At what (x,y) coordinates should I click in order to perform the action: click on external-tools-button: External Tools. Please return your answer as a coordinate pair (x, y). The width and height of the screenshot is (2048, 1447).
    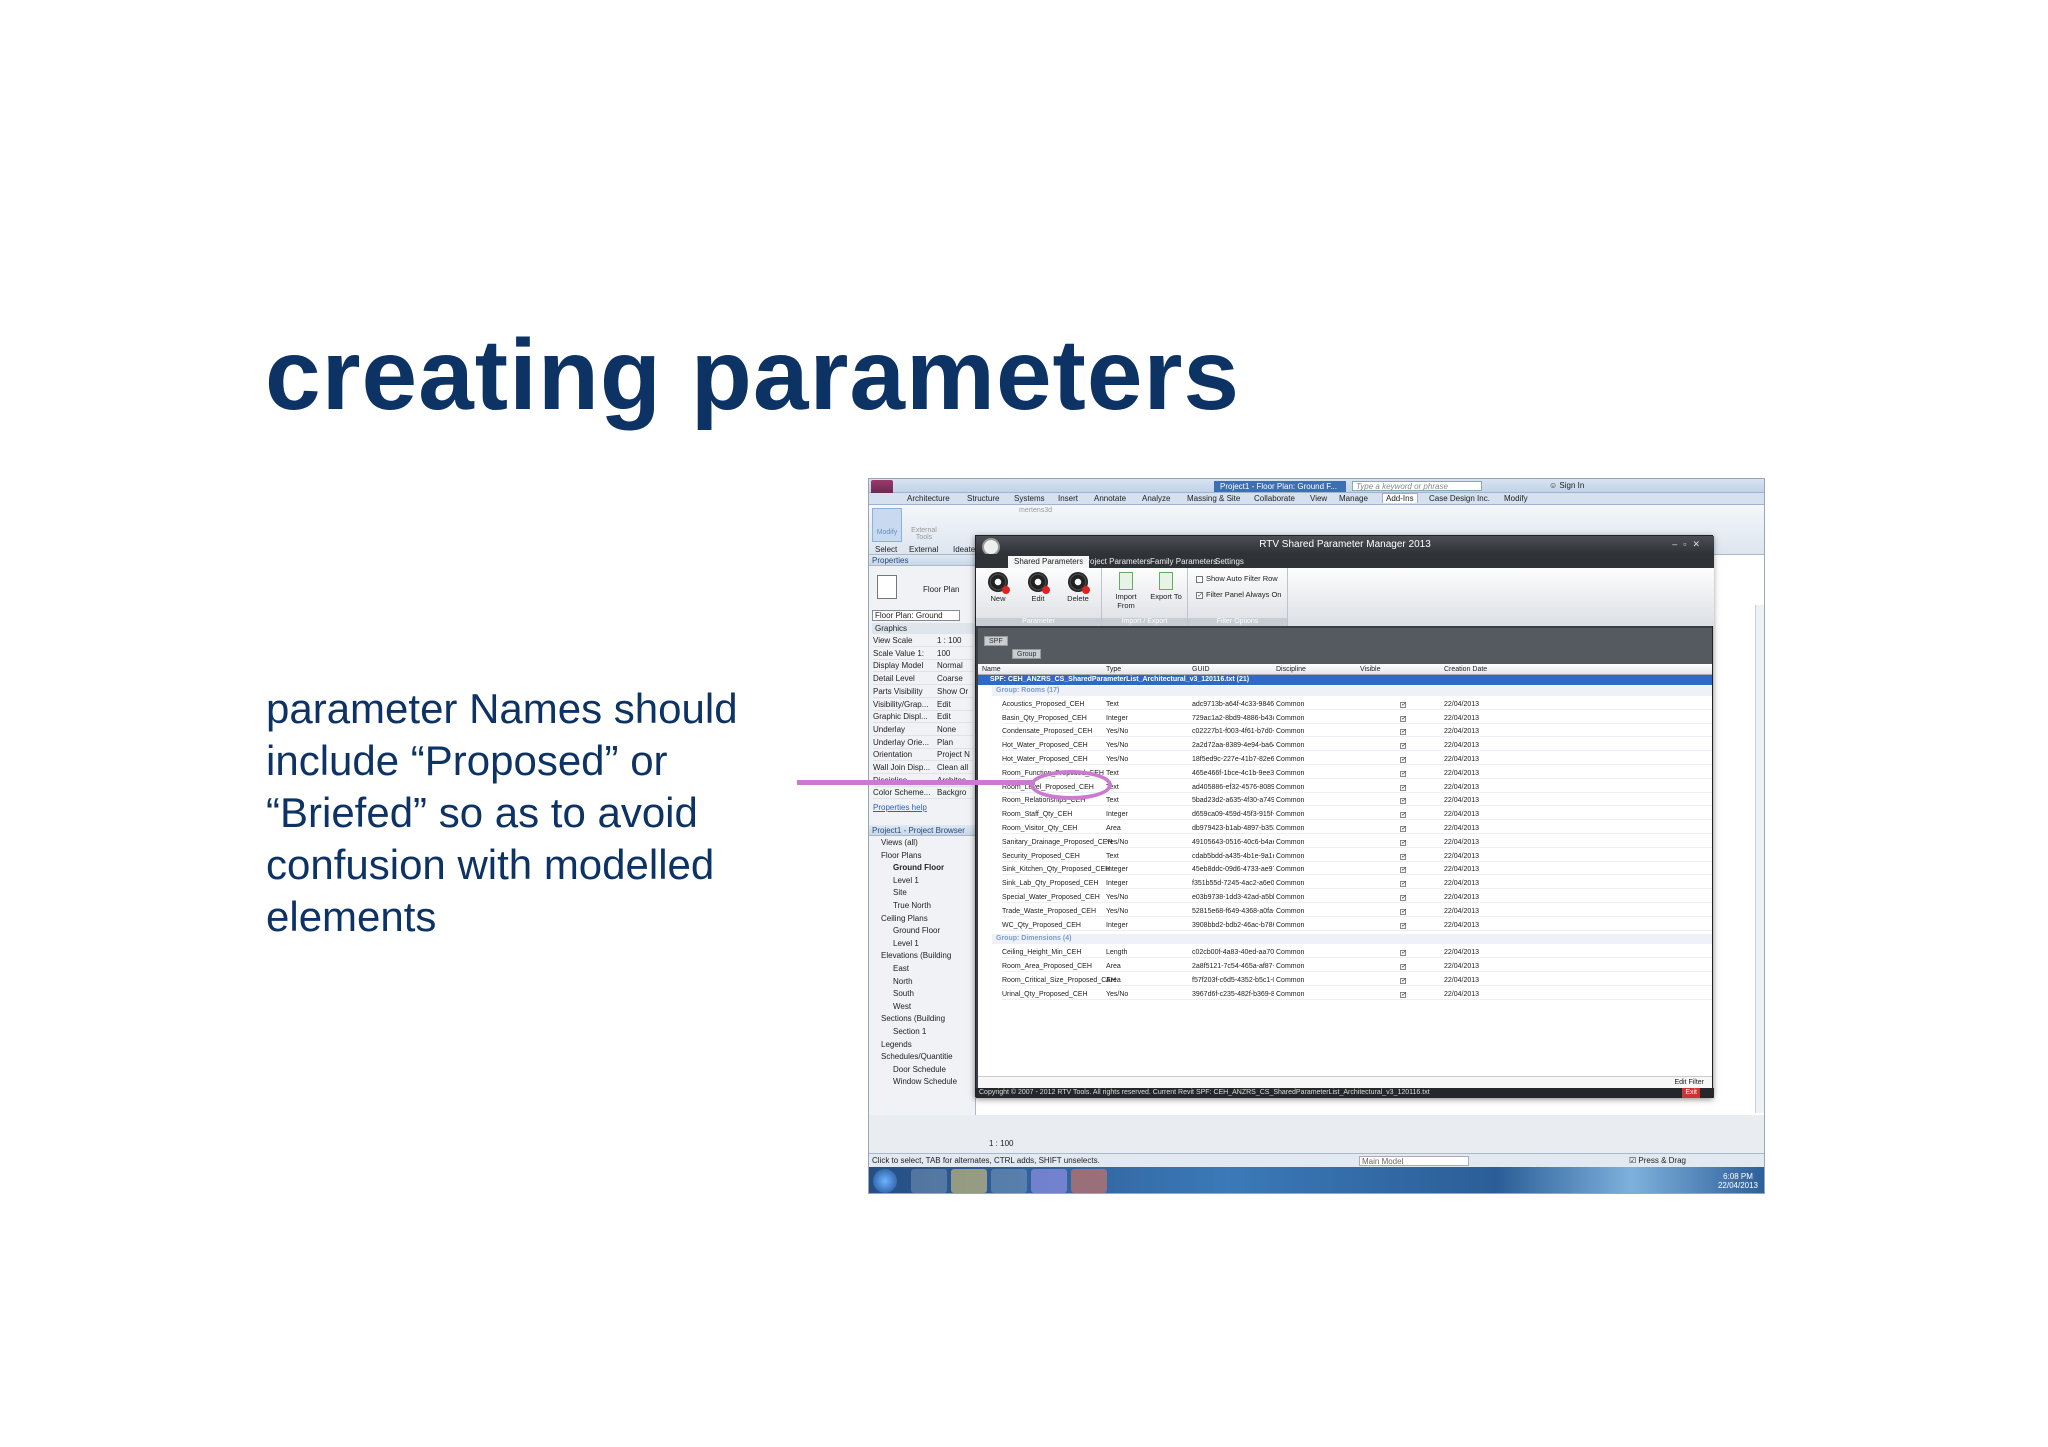
    Looking at the image, I should click on (924, 534).